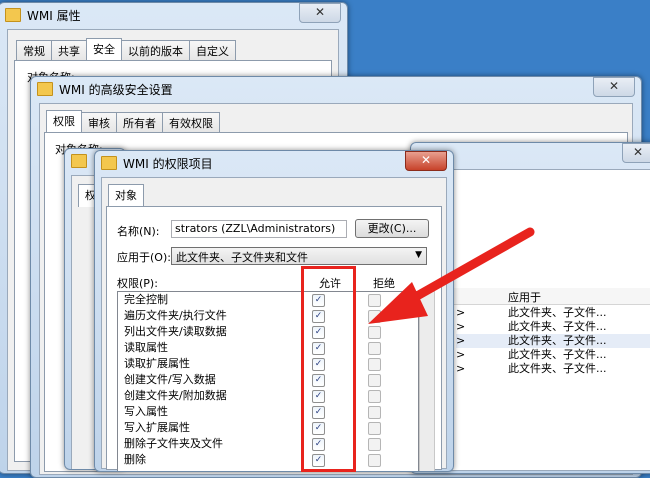 The height and width of the screenshot is (478, 650). I want to click on advanced-titlebar: WMI 的高级安全设置, so click(336, 89).